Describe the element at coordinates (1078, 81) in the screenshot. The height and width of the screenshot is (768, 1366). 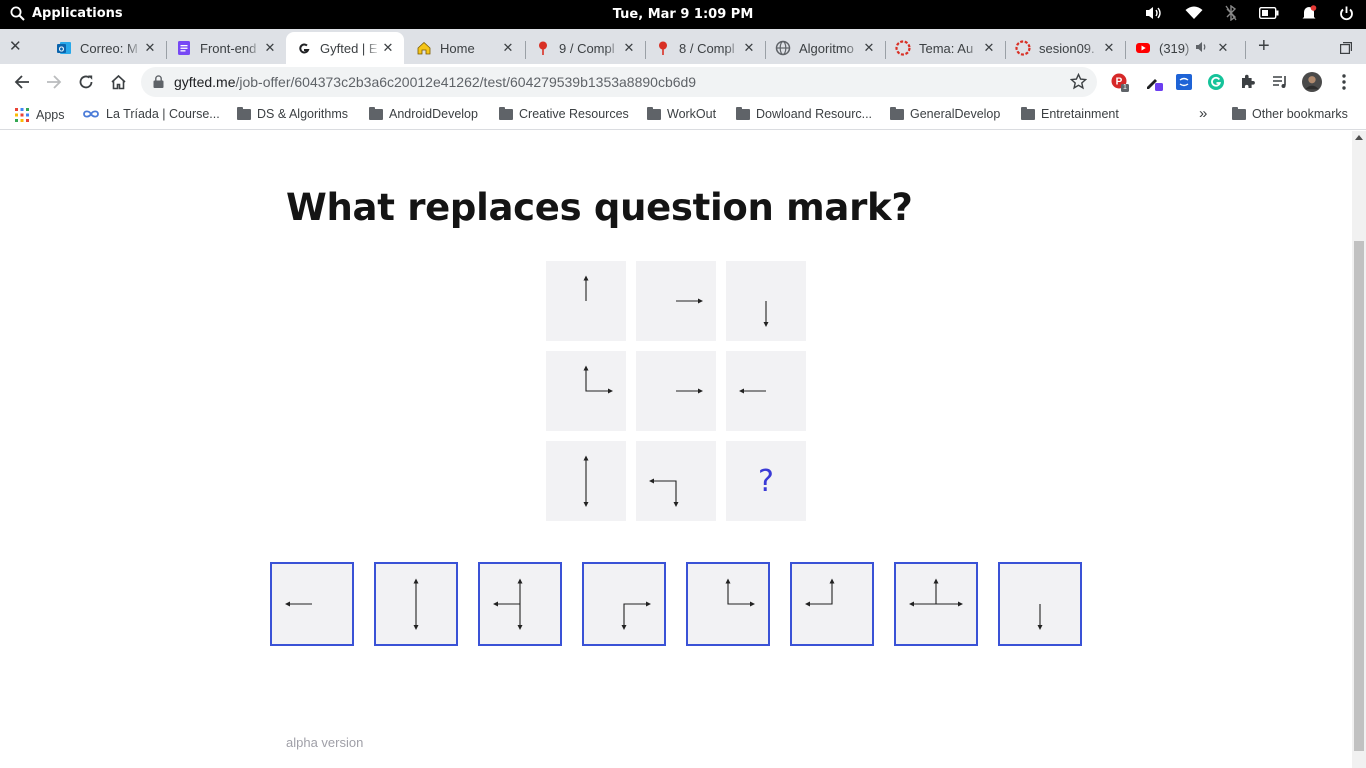
I see `bookmark-star-icon` at that location.